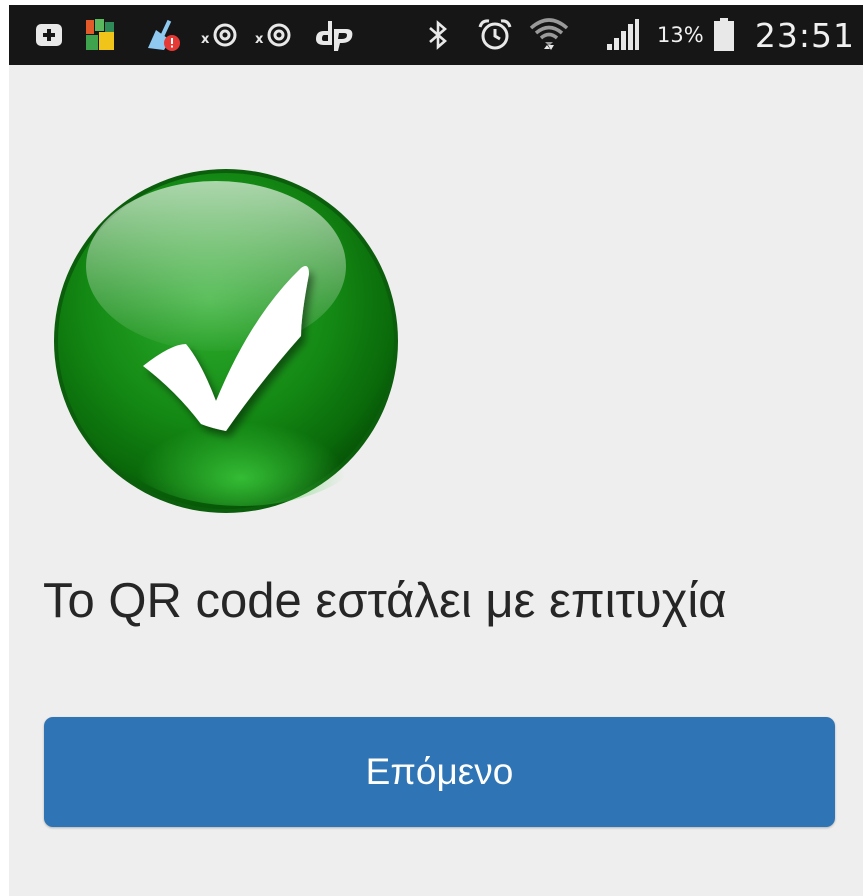 This screenshot has width=863, height=896. What do you see at coordinates (495, 35) in the screenshot?
I see `alarm-clock-icon` at bounding box center [495, 35].